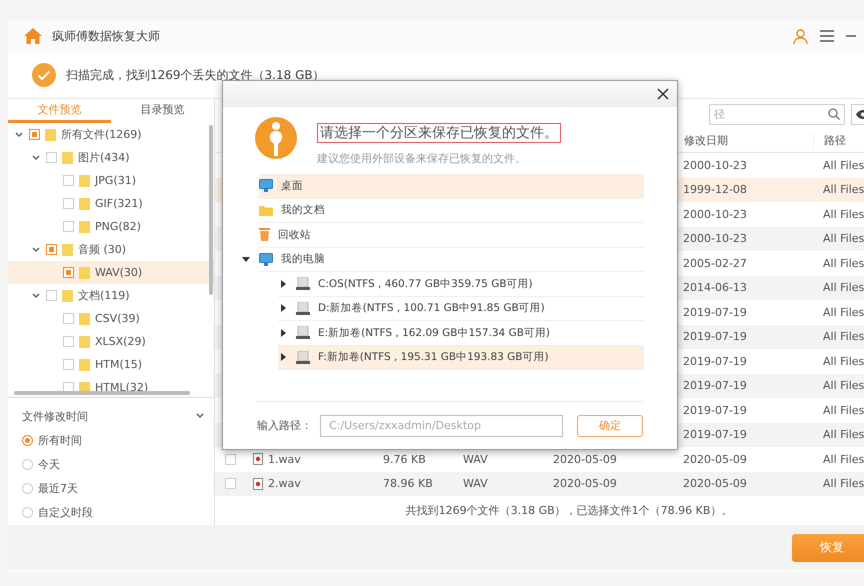 Image resolution: width=864 pixels, height=586 pixels. I want to click on tree-label: 图片(434), so click(104, 157).